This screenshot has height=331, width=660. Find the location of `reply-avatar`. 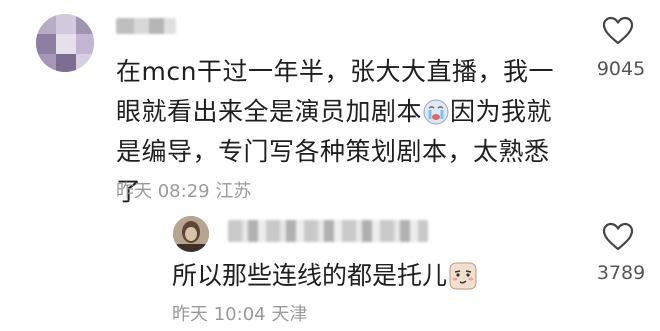

reply-avatar is located at coordinates (191, 234).